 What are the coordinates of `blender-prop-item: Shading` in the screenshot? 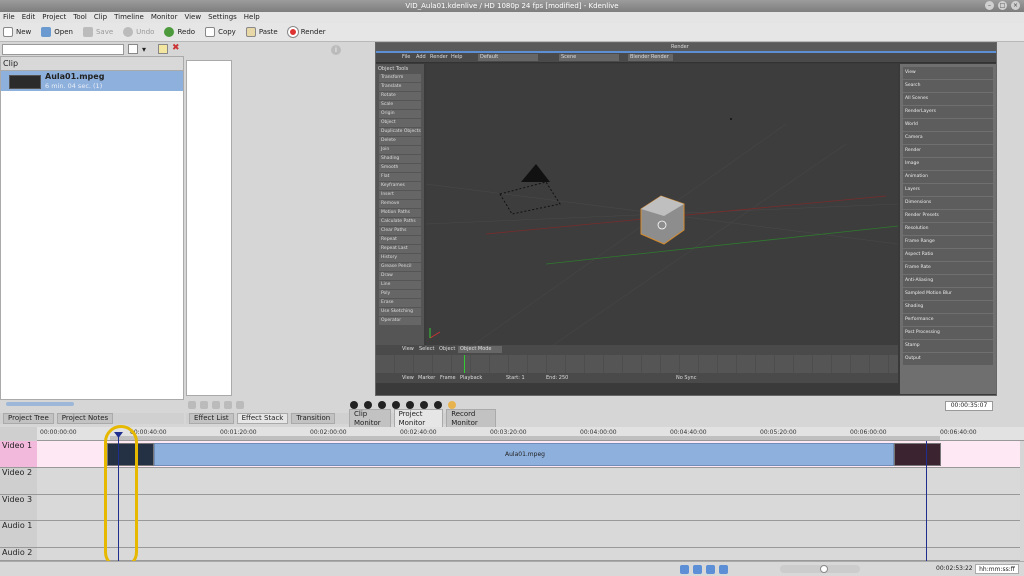 It's located at (948, 307).